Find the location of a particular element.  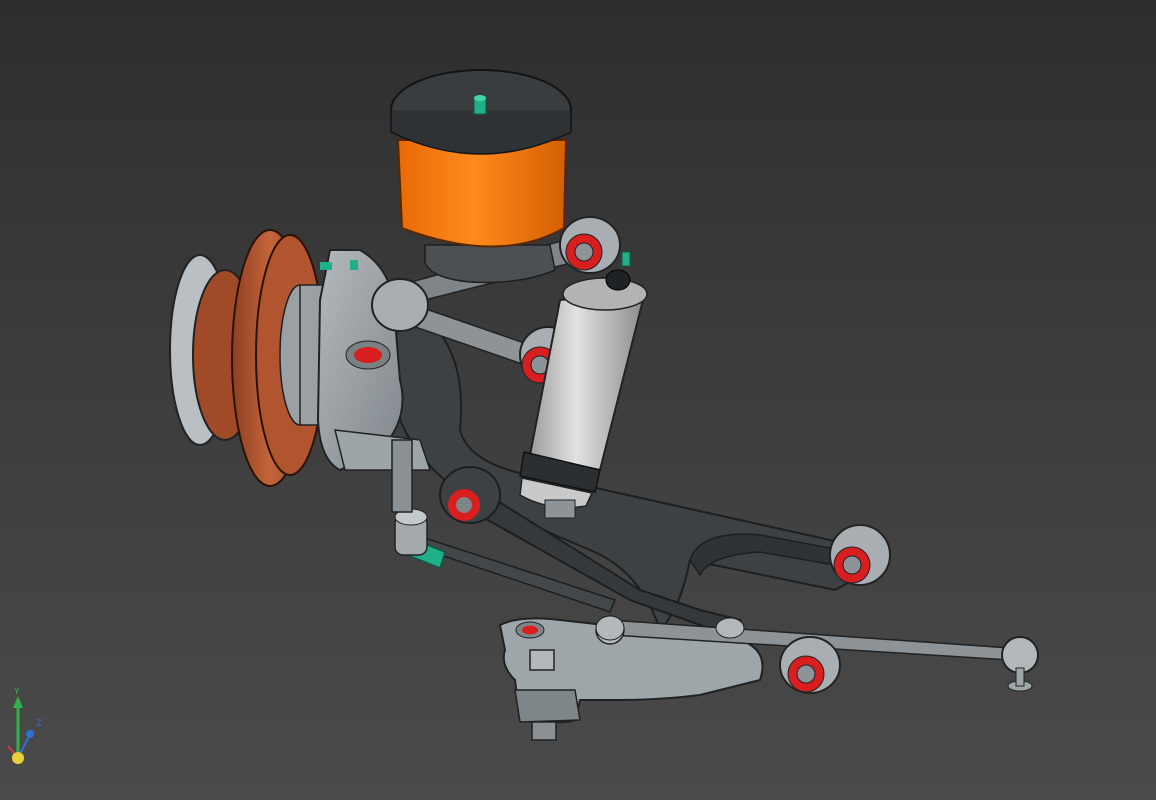

axis-triad: Y Z is located at coordinates (24, 725).